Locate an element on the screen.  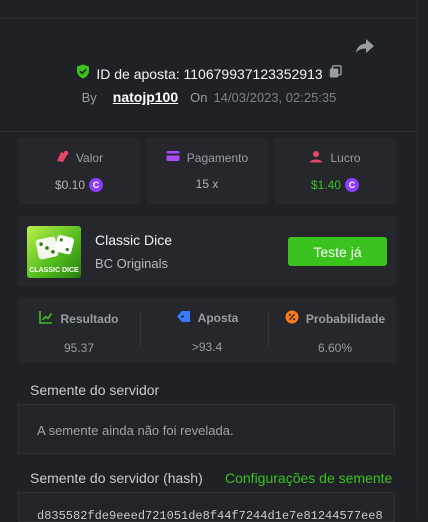
stat-value: 15 x is located at coordinates (207, 184).